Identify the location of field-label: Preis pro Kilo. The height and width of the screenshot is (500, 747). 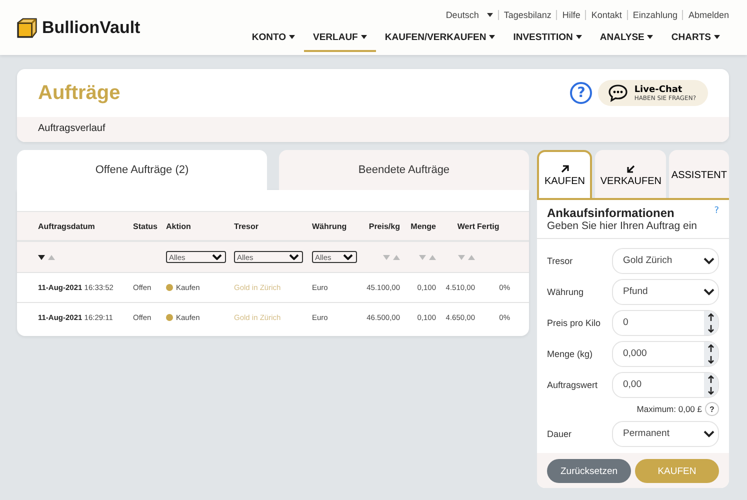
(574, 323).